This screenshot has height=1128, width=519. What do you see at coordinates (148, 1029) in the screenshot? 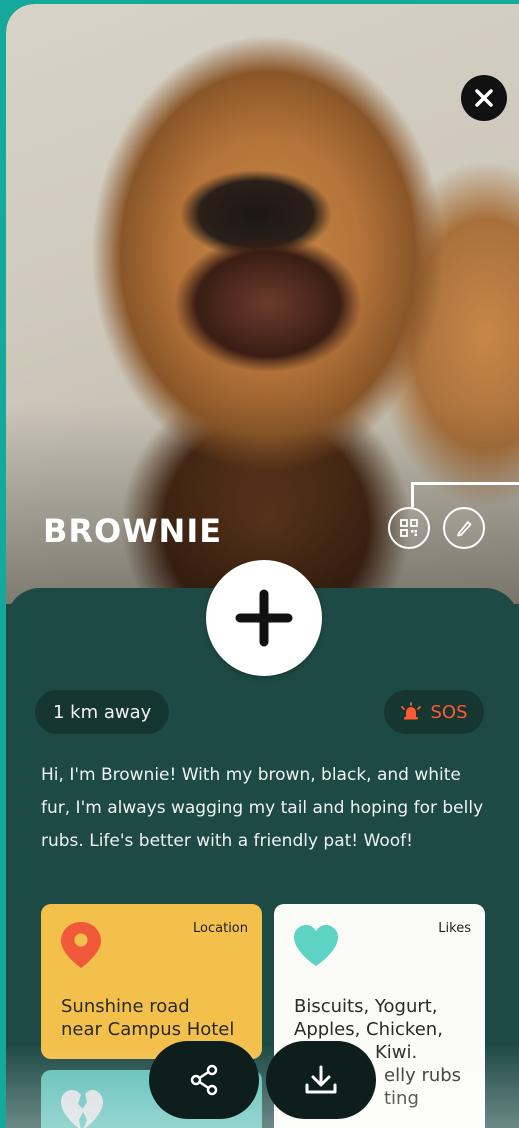
I see `location-line-2: near Campus Hotel` at bounding box center [148, 1029].